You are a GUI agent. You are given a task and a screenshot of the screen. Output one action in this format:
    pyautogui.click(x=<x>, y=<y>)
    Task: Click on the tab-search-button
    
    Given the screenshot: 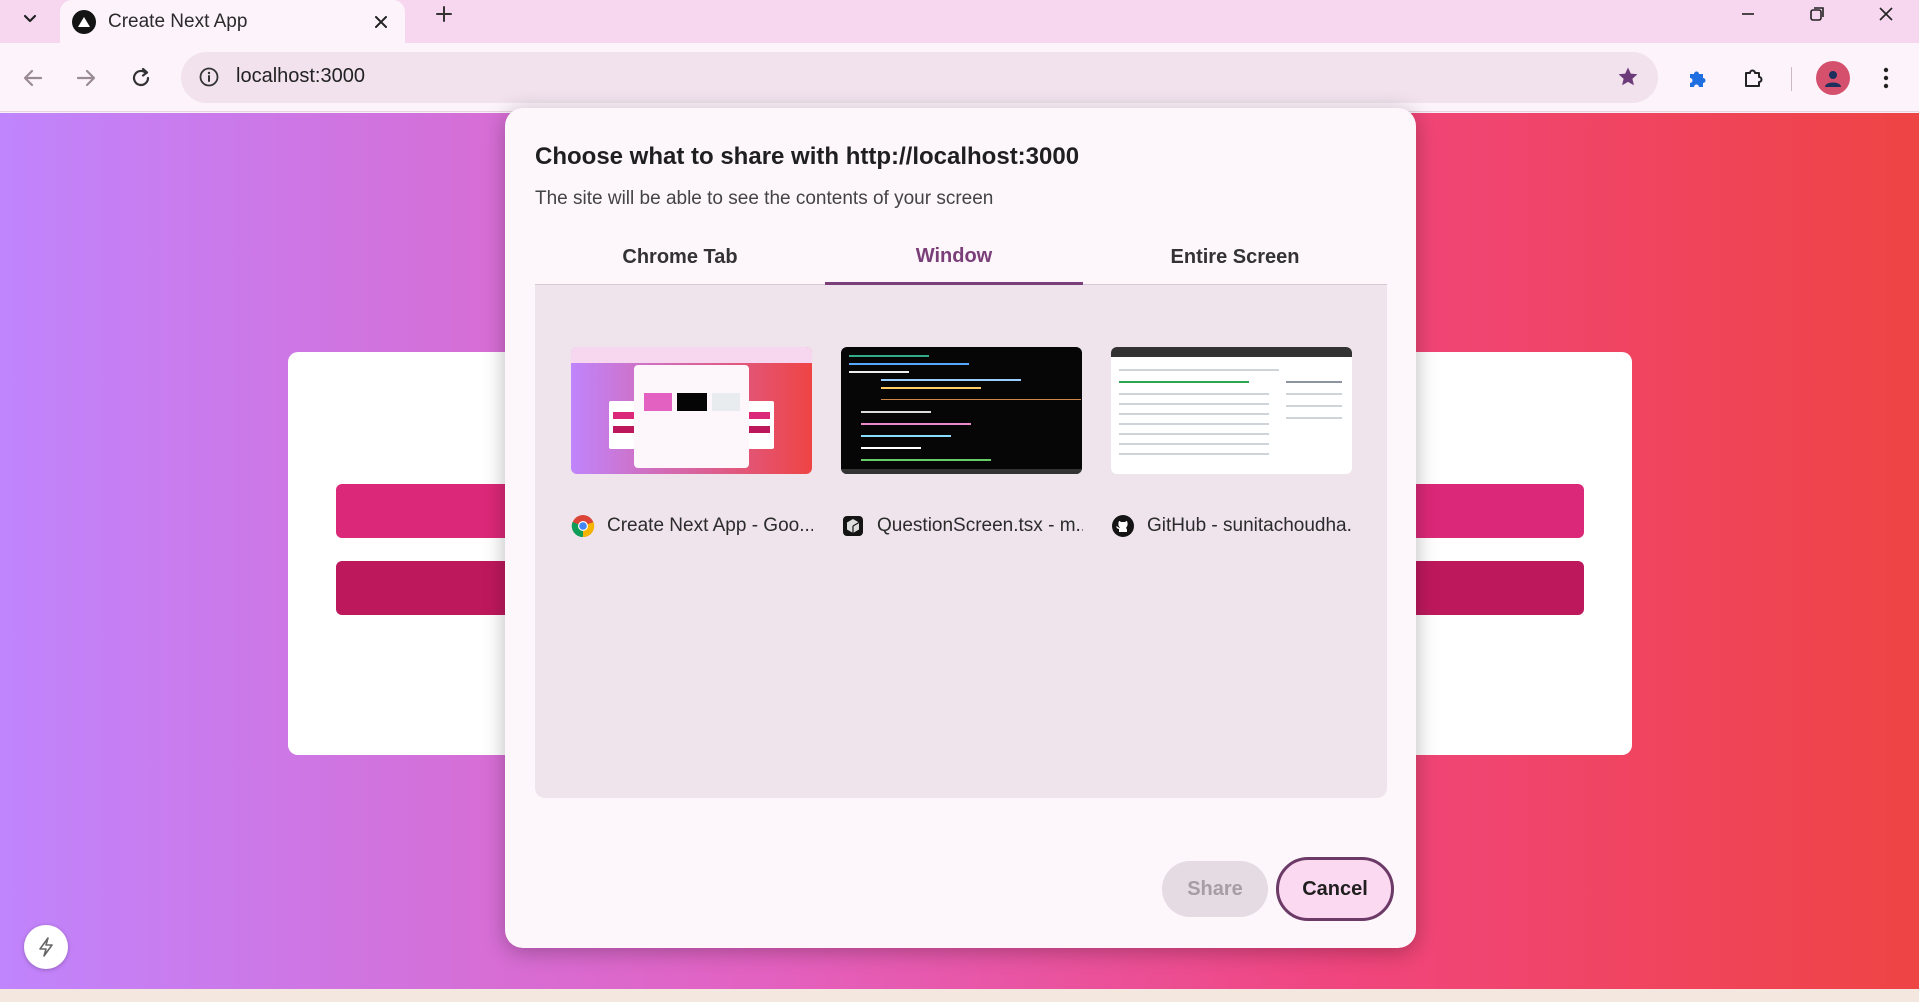 What is the action you would take?
    pyautogui.click(x=30, y=18)
    